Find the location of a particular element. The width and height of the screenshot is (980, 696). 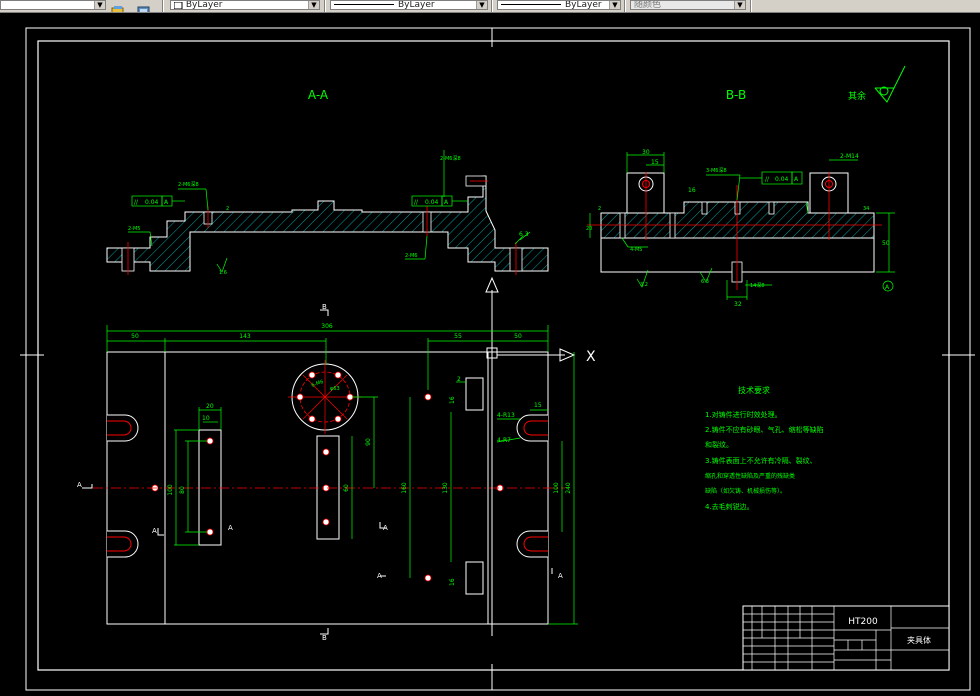

bb-dim-32: 32 is located at coordinates (738, 304).